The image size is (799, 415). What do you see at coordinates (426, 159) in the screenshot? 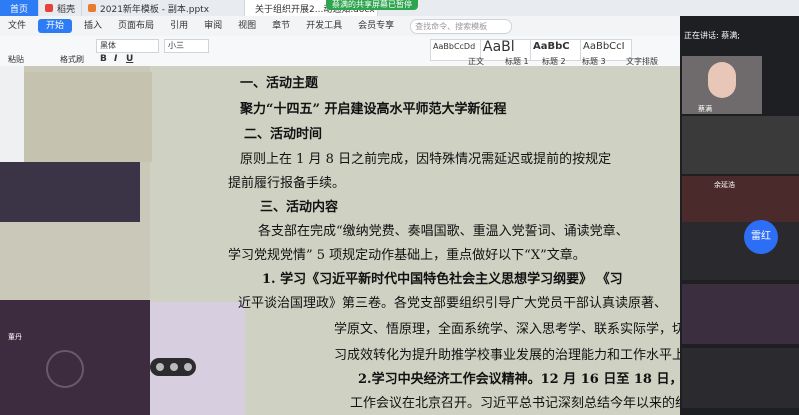
I see `doc-paragraph: 原则上在 1 月 8 日之前完成，因特殊情况需延迟或提前的按规定` at bounding box center [426, 159].